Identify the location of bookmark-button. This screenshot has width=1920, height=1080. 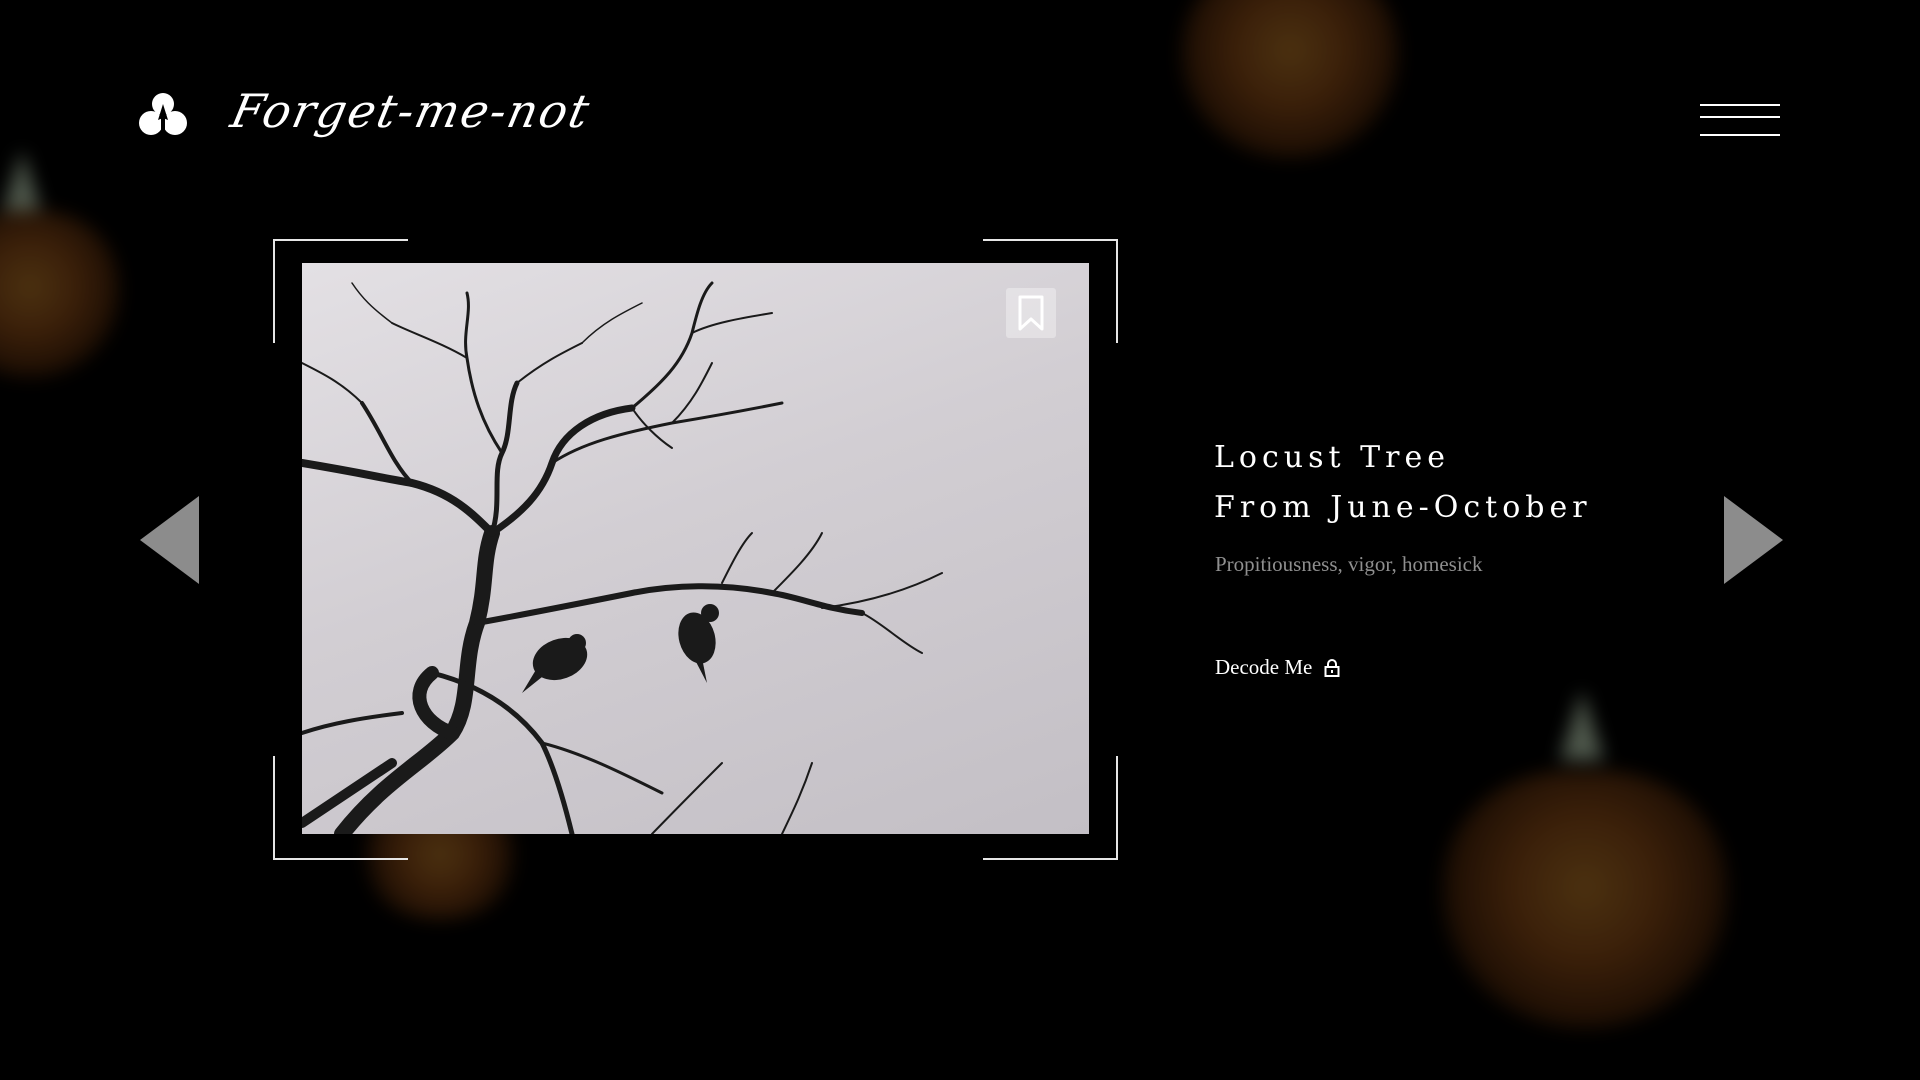
(1031, 313).